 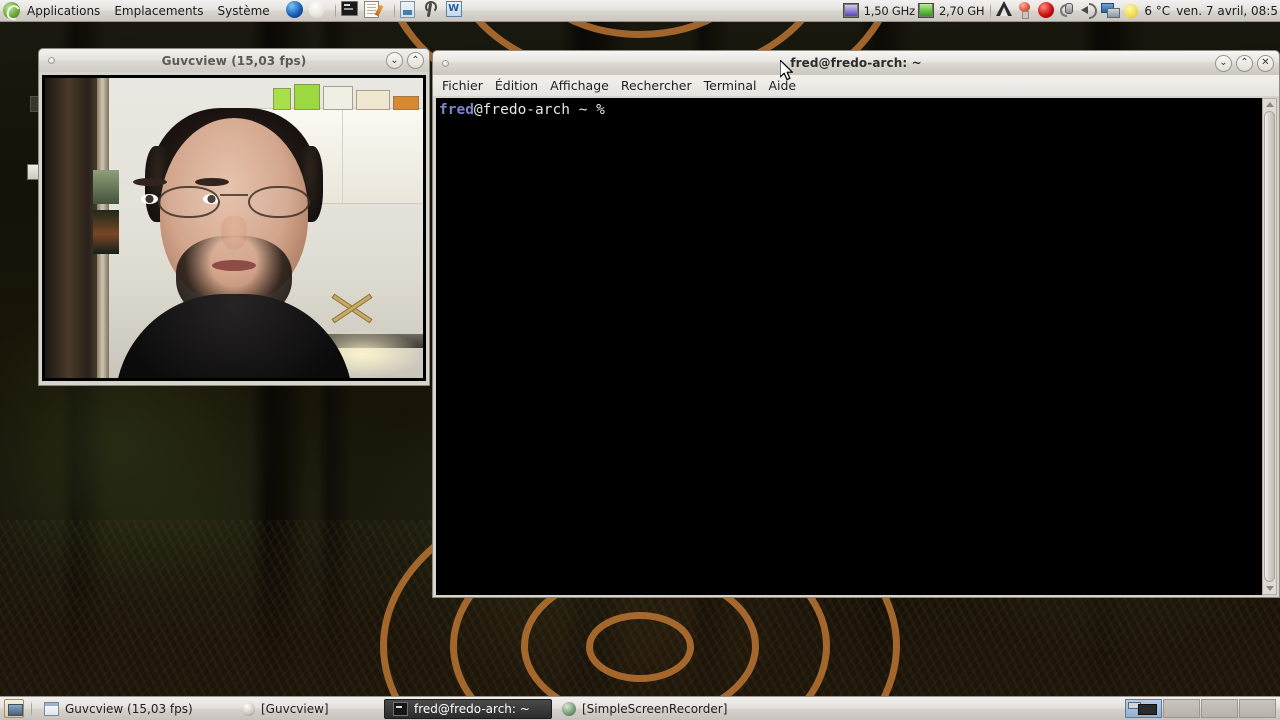 What do you see at coordinates (655, 708) in the screenshot?
I see `task-label: [SimpleScreenRecorder]` at bounding box center [655, 708].